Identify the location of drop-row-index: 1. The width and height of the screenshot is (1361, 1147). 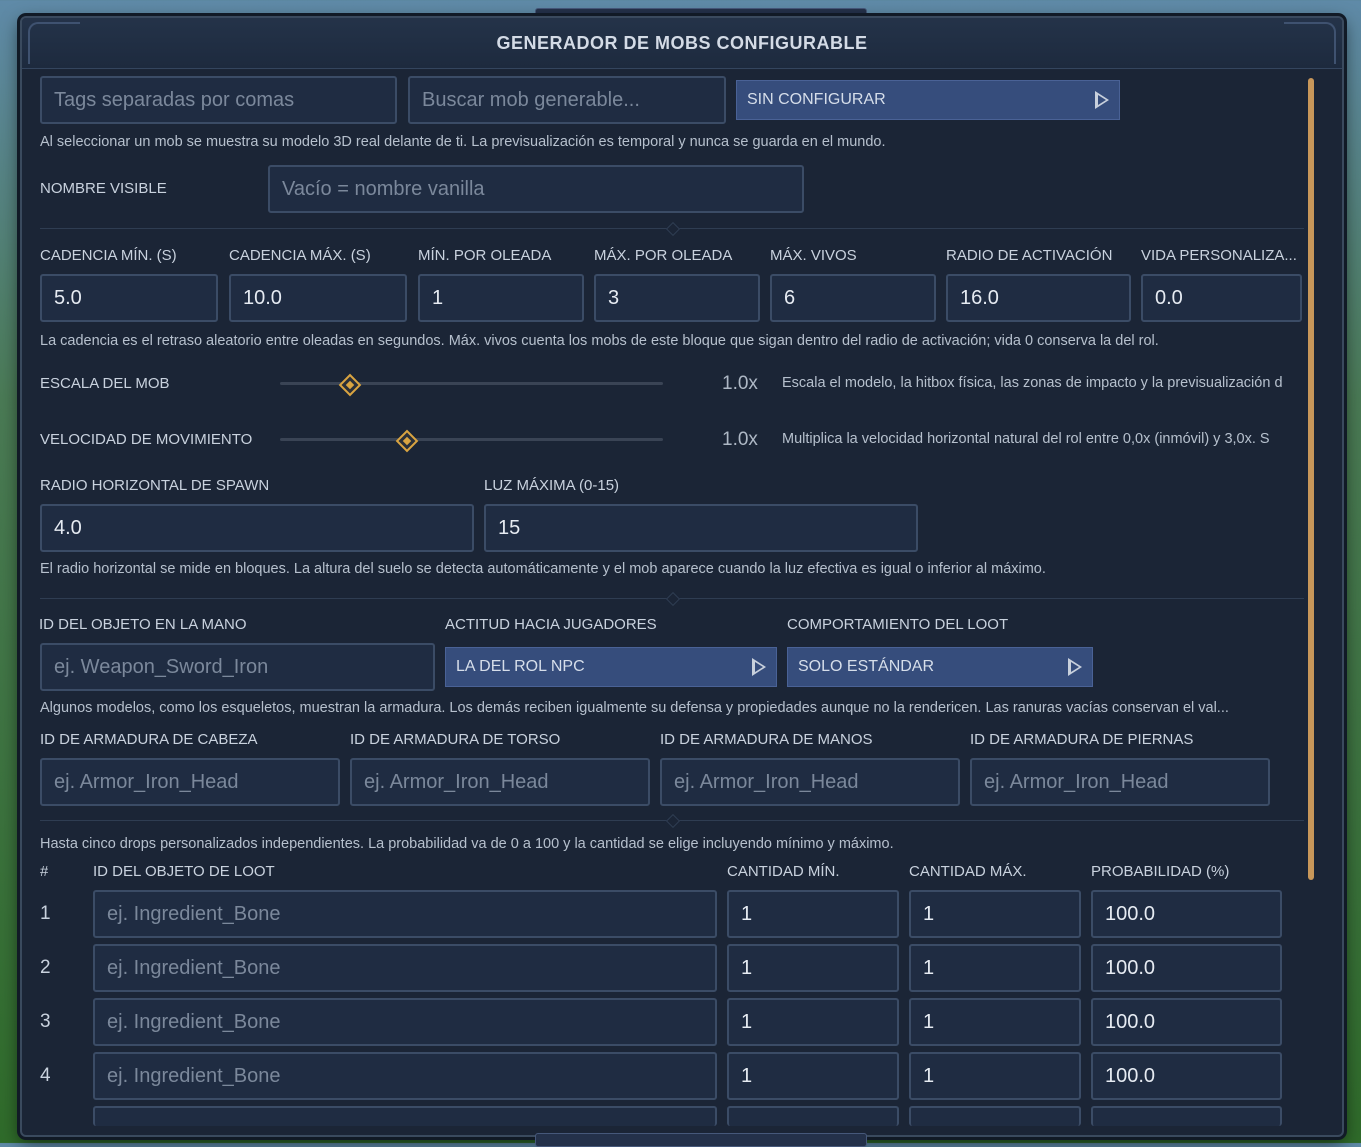
(45, 913).